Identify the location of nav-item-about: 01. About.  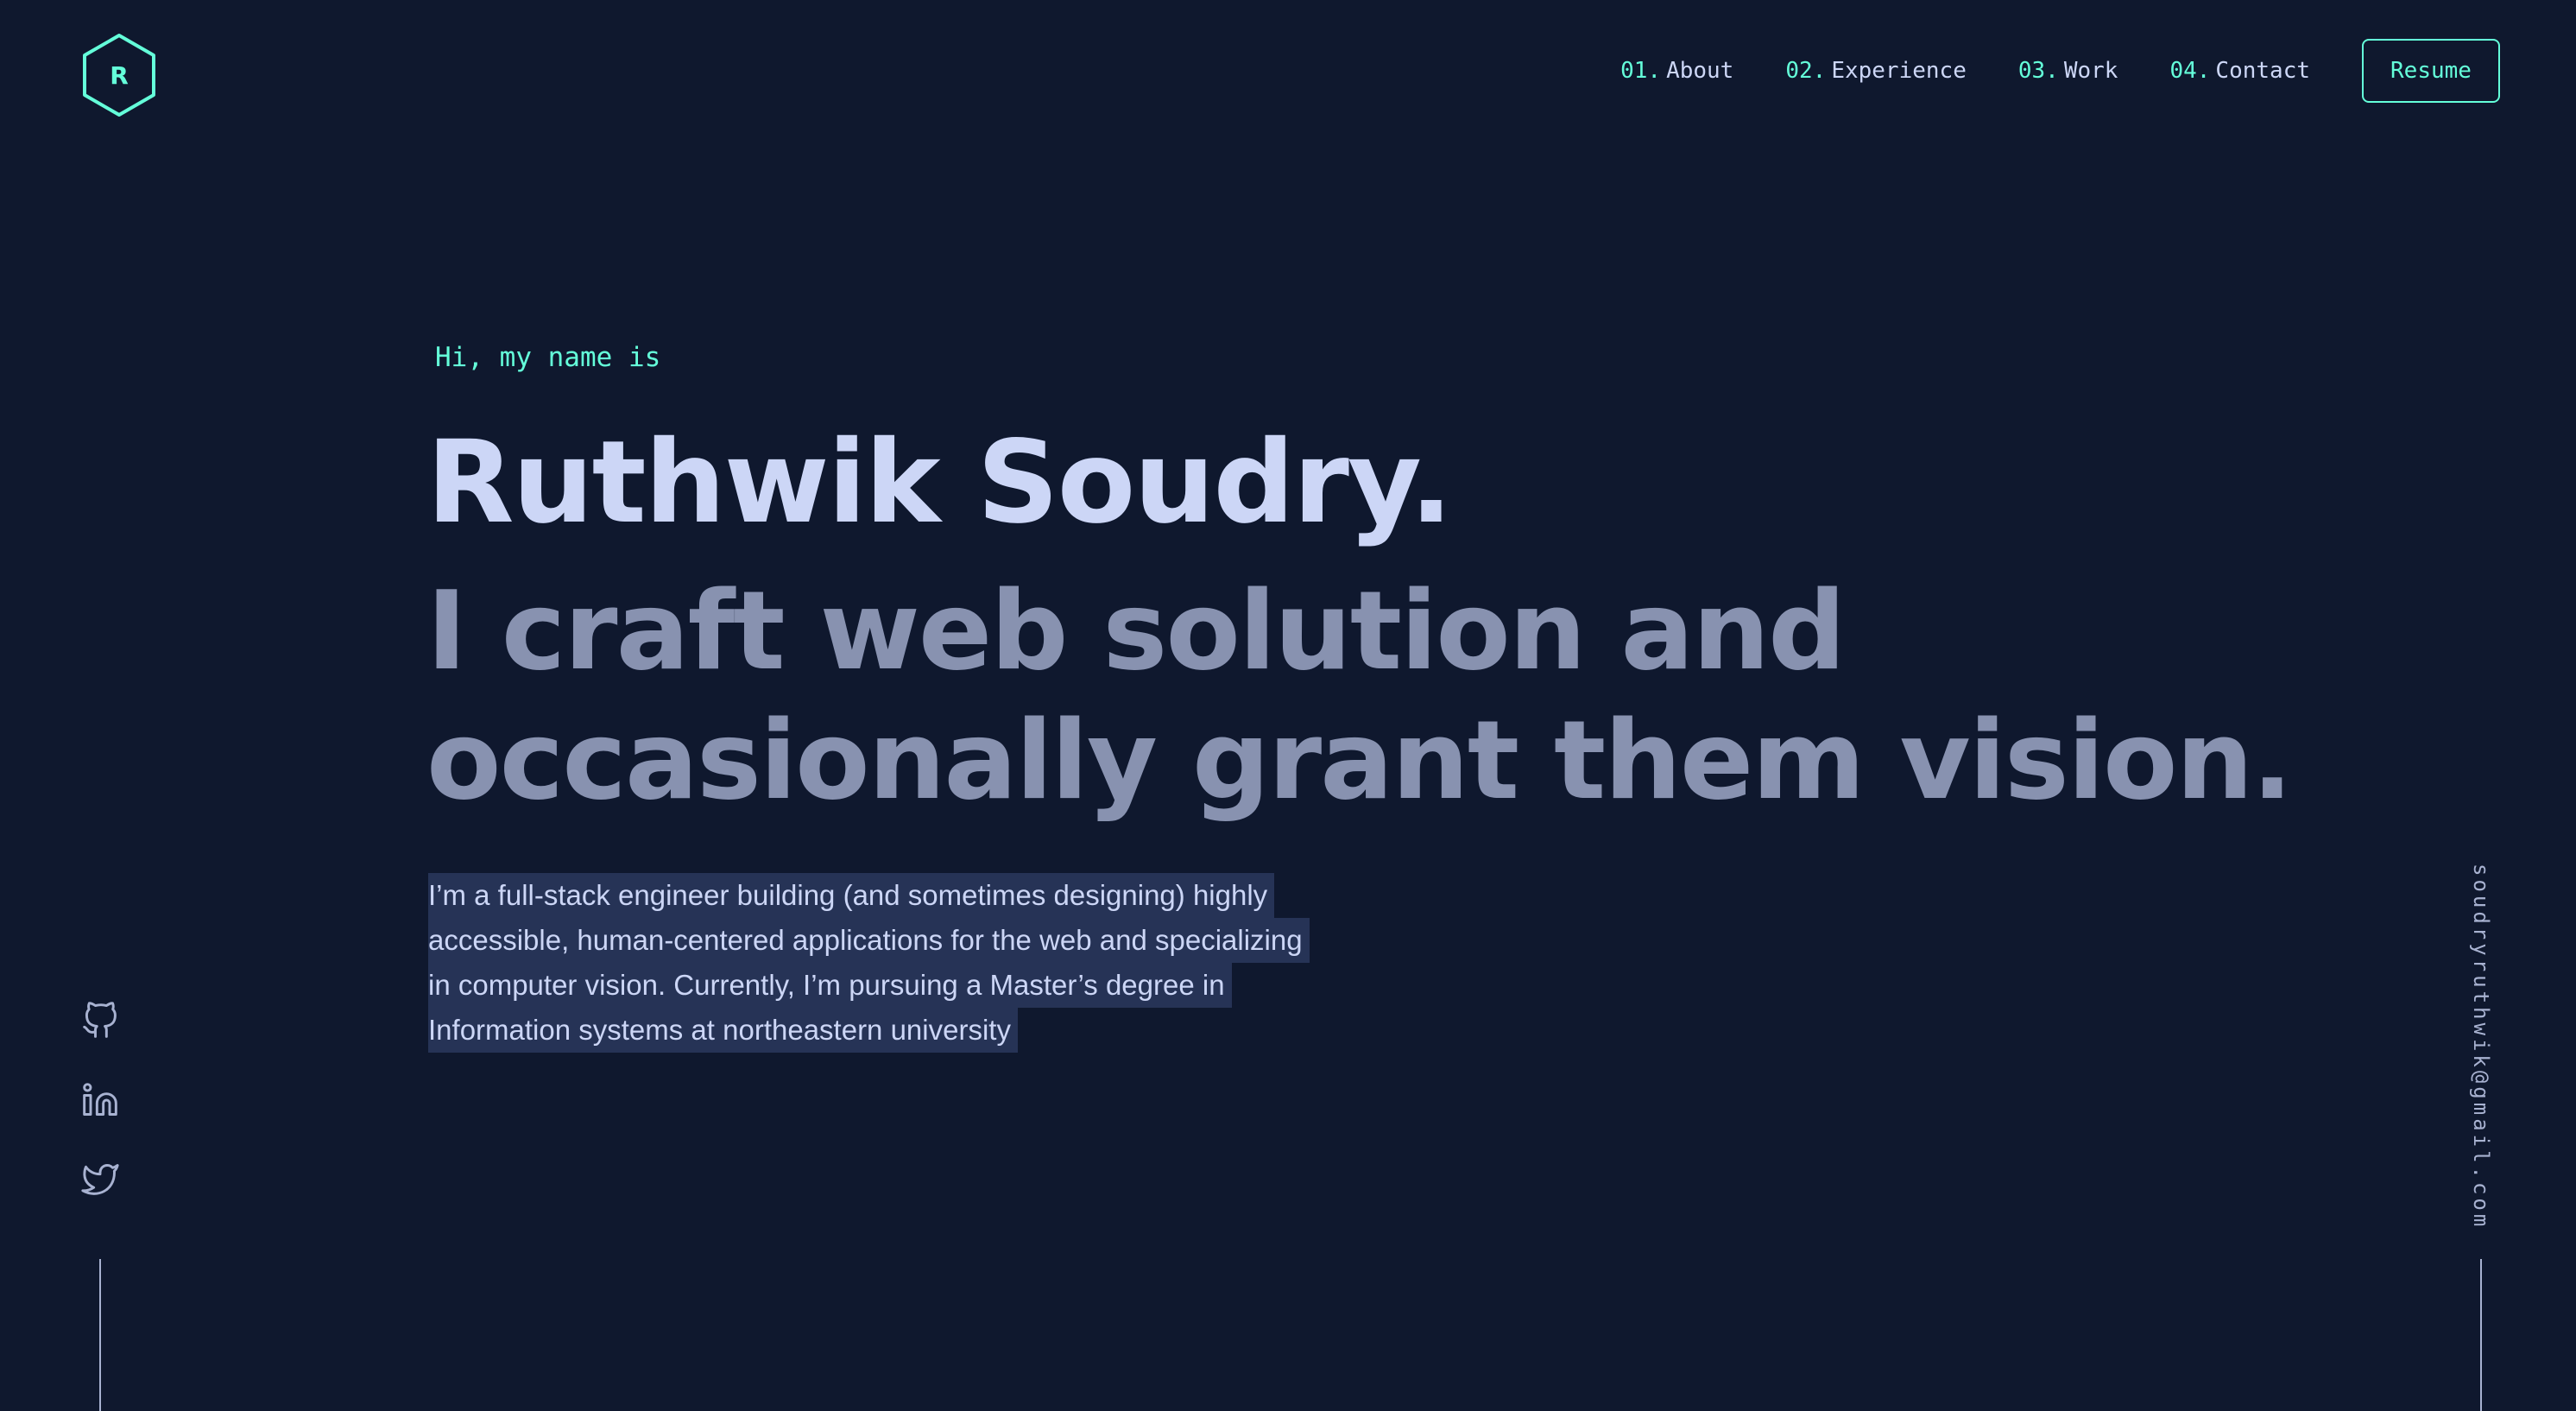
(1676, 71).